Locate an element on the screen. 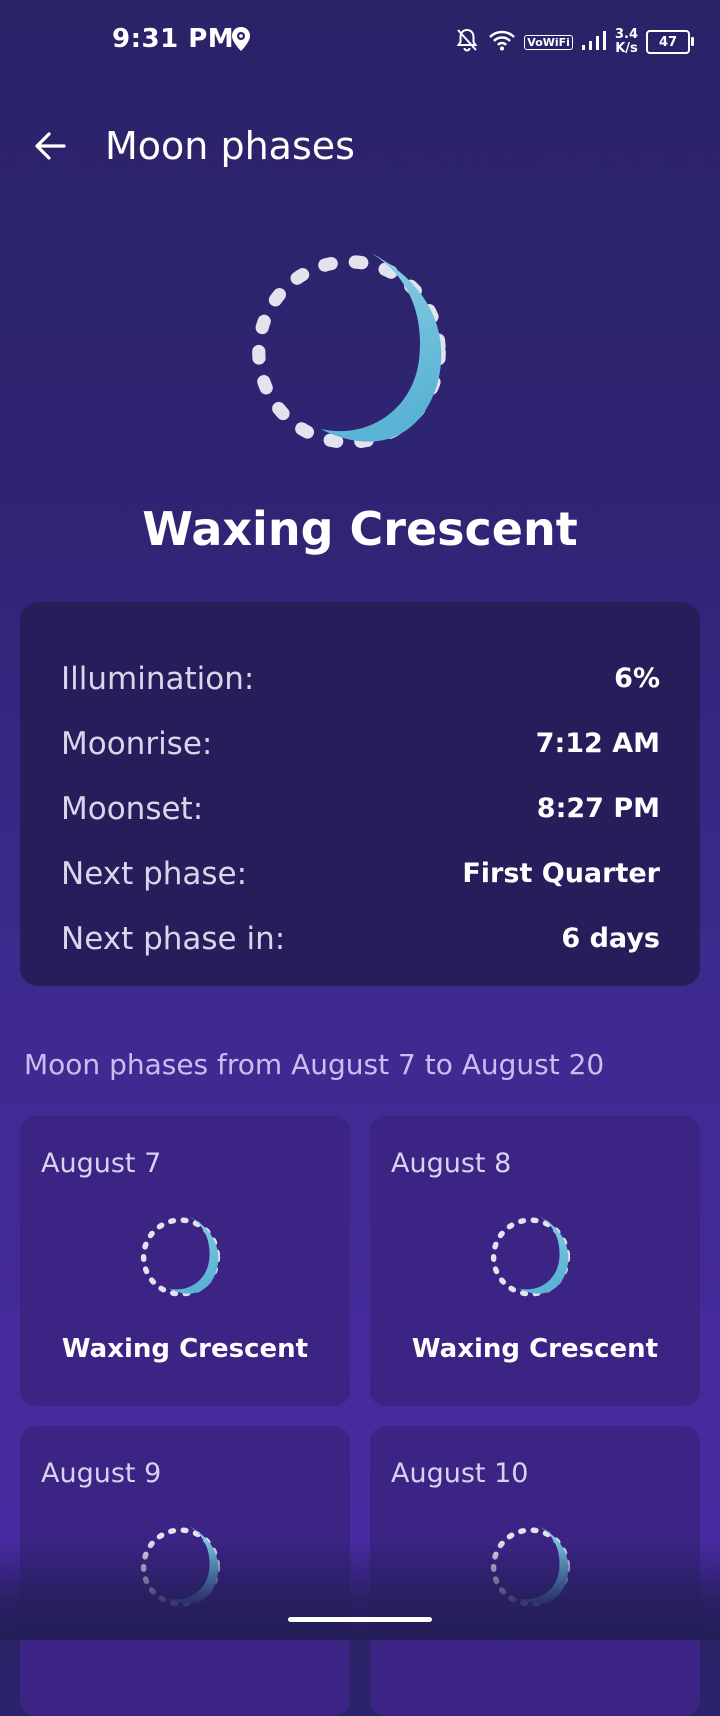 The width and height of the screenshot is (720, 1716). info-label: Moonrise: is located at coordinates (137, 743).